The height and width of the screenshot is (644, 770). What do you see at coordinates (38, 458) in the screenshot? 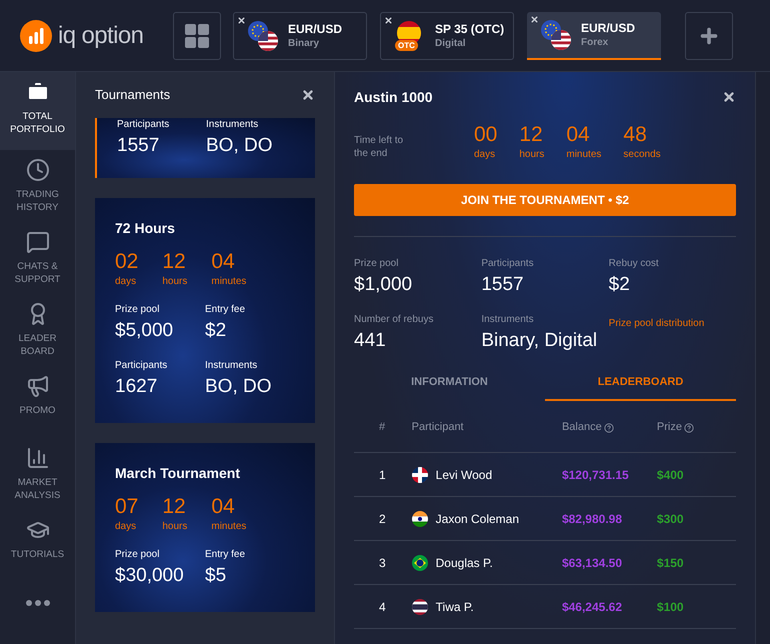
I see `bar-chart-icon` at bounding box center [38, 458].